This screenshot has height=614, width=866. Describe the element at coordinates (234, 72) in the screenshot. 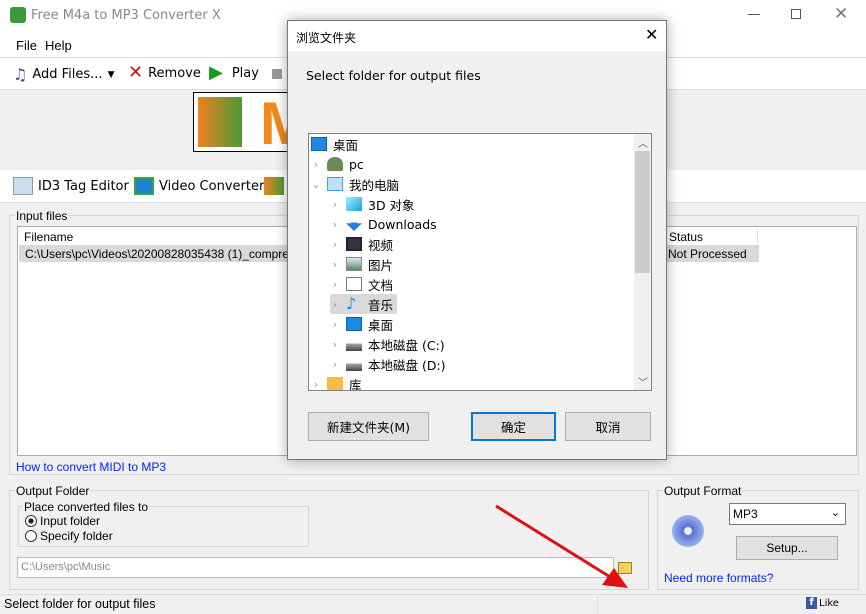

I see `play-button: ▶ Play` at that location.